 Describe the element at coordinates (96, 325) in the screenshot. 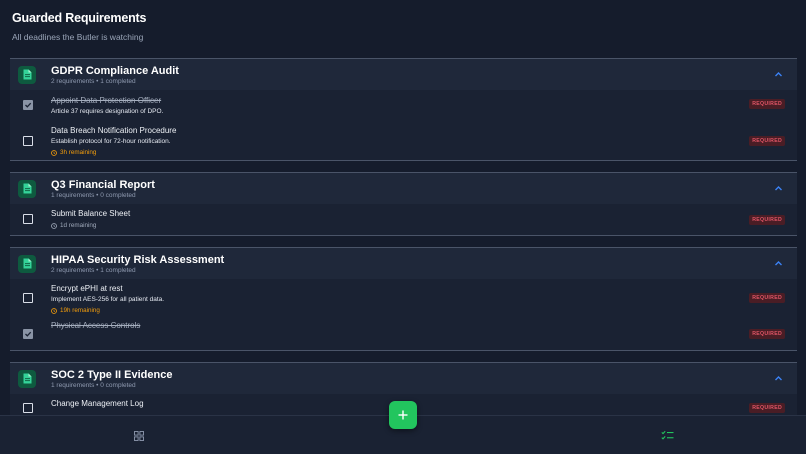

I see `requirement-title: Physical Access Controls` at that location.